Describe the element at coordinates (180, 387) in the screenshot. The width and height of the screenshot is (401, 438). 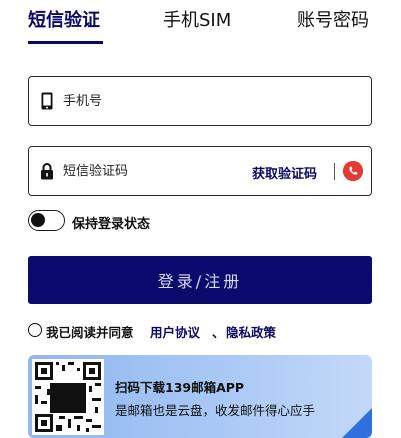
I see `banner-title: 扫码下载139邮箱APP` at that location.